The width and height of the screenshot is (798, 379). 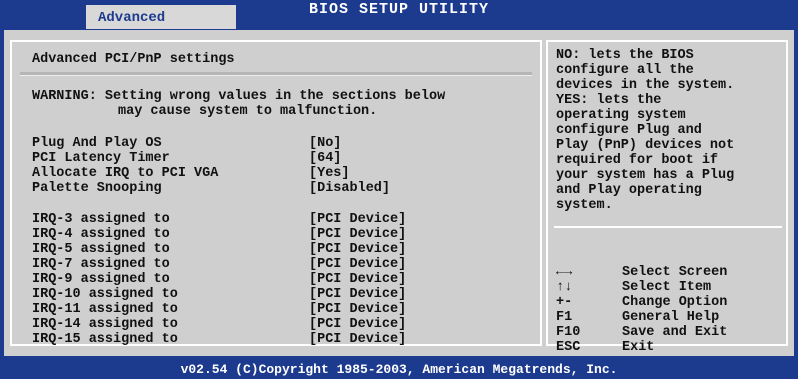 What do you see at coordinates (584, 205) in the screenshot?
I see `help-line: system.` at bounding box center [584, 205].